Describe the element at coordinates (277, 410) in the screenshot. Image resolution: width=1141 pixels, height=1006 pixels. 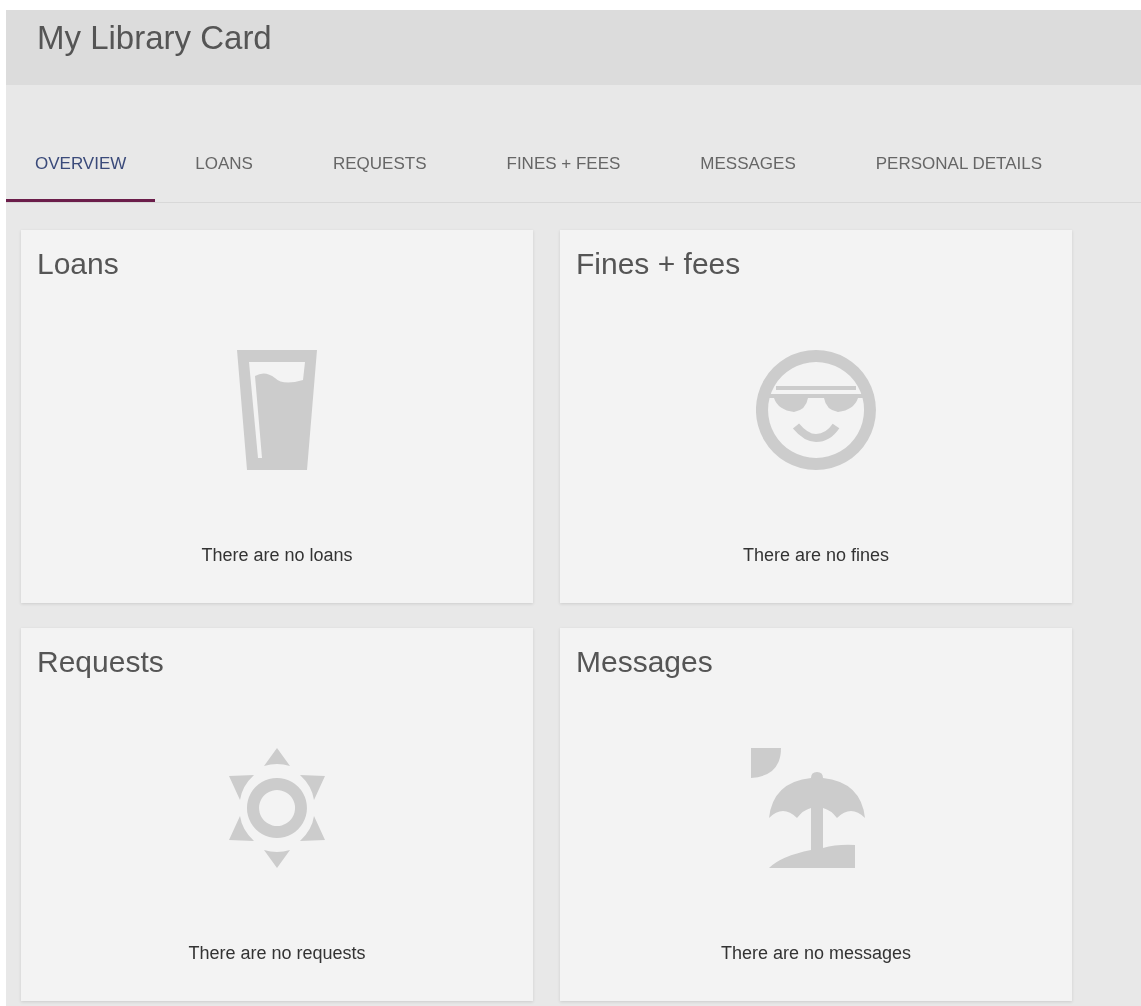
I see `glass-icon` at that location.